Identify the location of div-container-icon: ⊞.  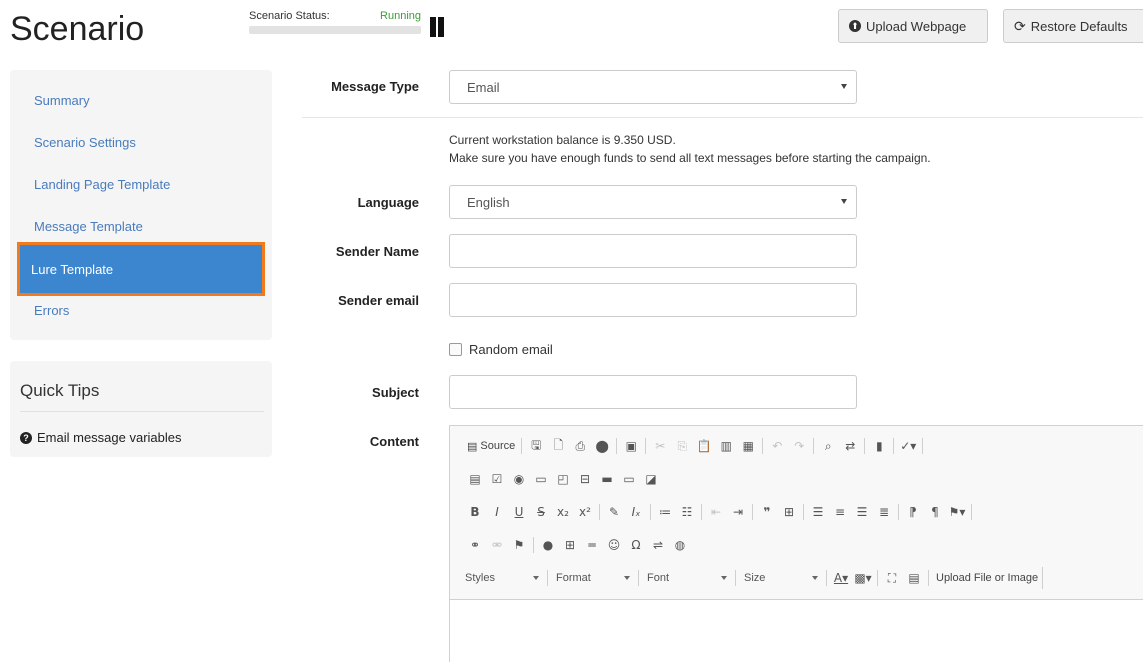
(789, 512).